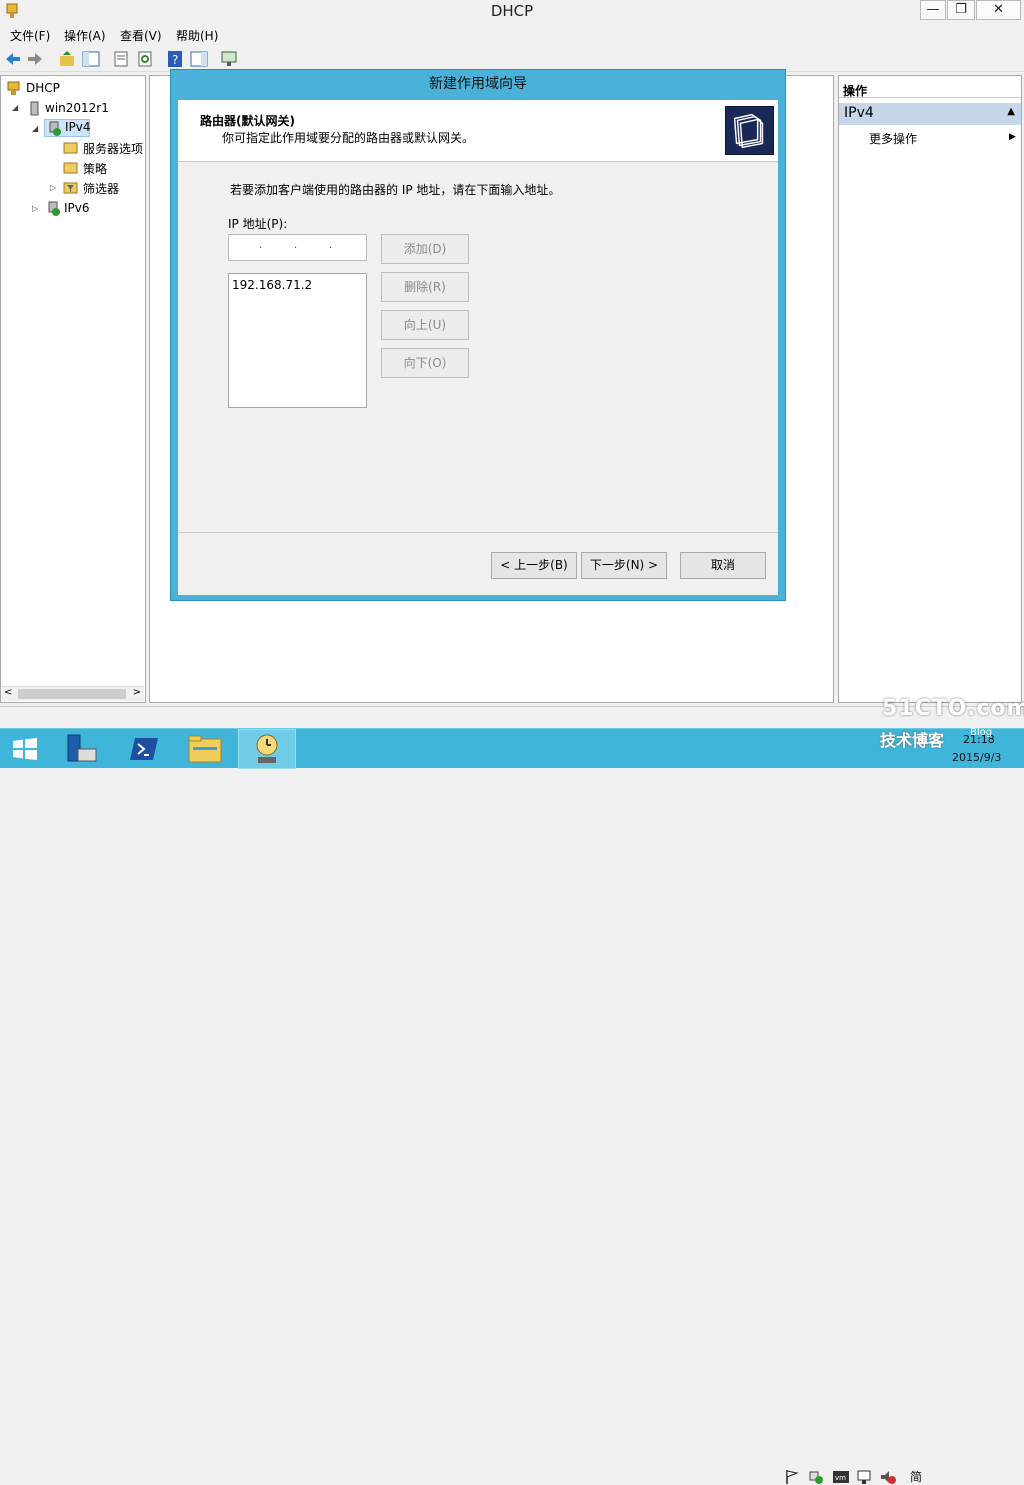  What do you see at coordinates (930, 87) in the screenshot?
I see `actions-header: 操作` at bounding box center [930, 87].